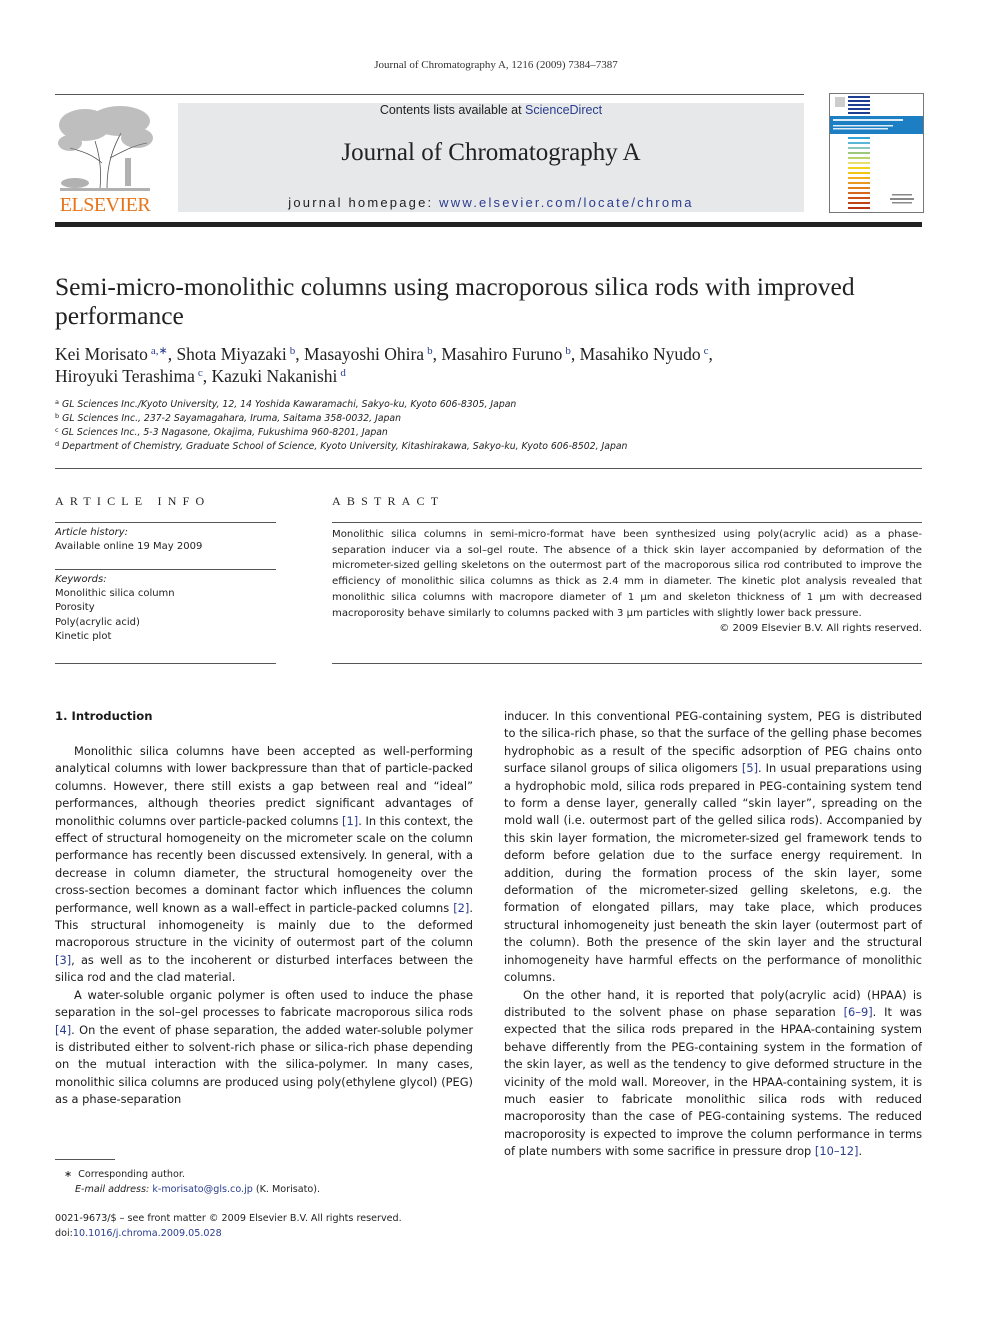 This screenshot has height=1323, width=992. What do you see at coordinates (231, 354) in the screenshot?
I see `author: Shota Miyazaki` at bounding box center [231, 354].